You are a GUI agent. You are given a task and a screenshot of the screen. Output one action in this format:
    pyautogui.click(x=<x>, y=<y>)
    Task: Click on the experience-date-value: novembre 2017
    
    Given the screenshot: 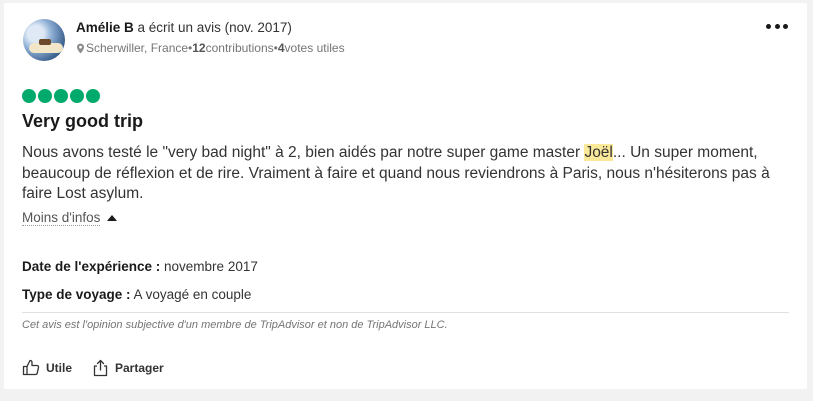 What is the action you would take?
    pyautogui.click(x=209, y=266)
    